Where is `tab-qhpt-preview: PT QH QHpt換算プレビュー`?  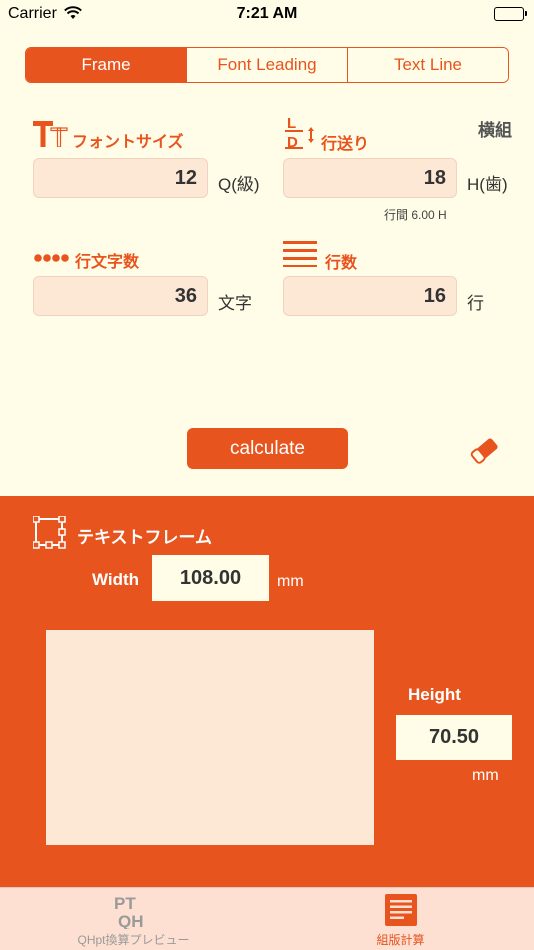 tab-qhpt-preview: PT QH QHpt換算プレビュー is located at coordinates (133, 919).